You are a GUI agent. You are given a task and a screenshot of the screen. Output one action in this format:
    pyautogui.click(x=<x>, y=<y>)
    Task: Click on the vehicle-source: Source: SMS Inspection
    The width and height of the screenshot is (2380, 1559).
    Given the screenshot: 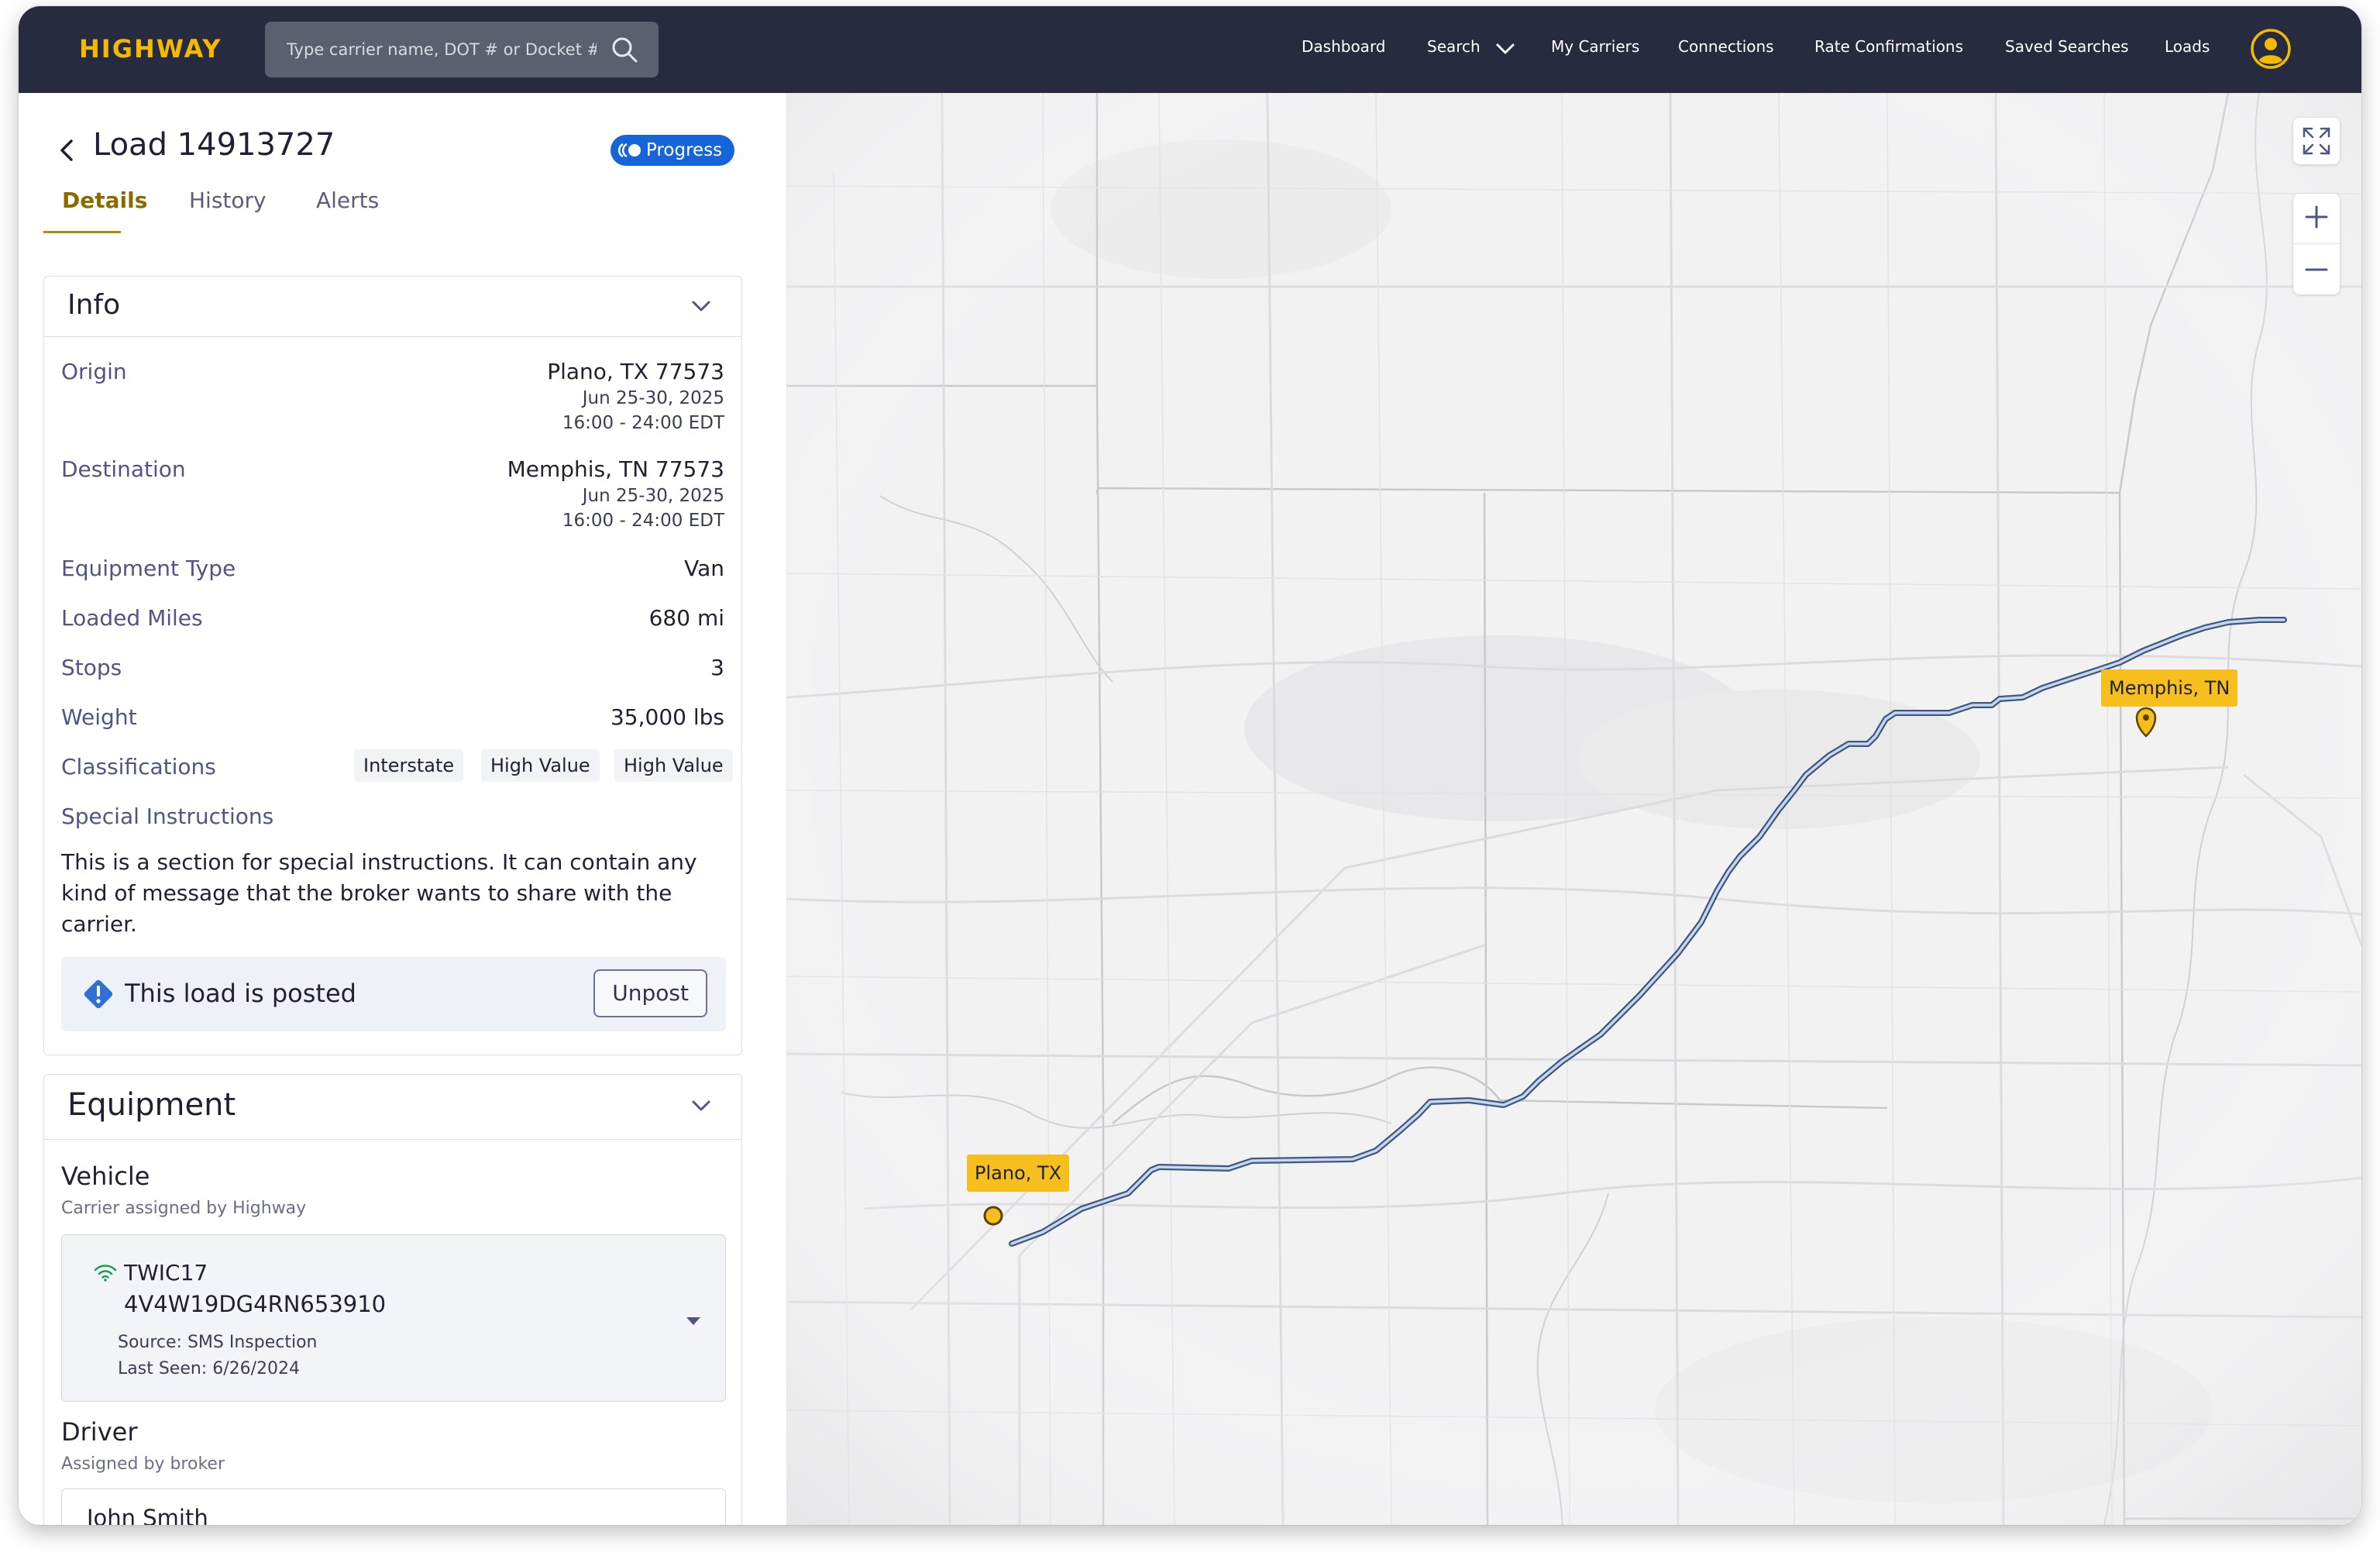 What is the action you would take?
    pyautogui.click(x=218, y=1342)
    